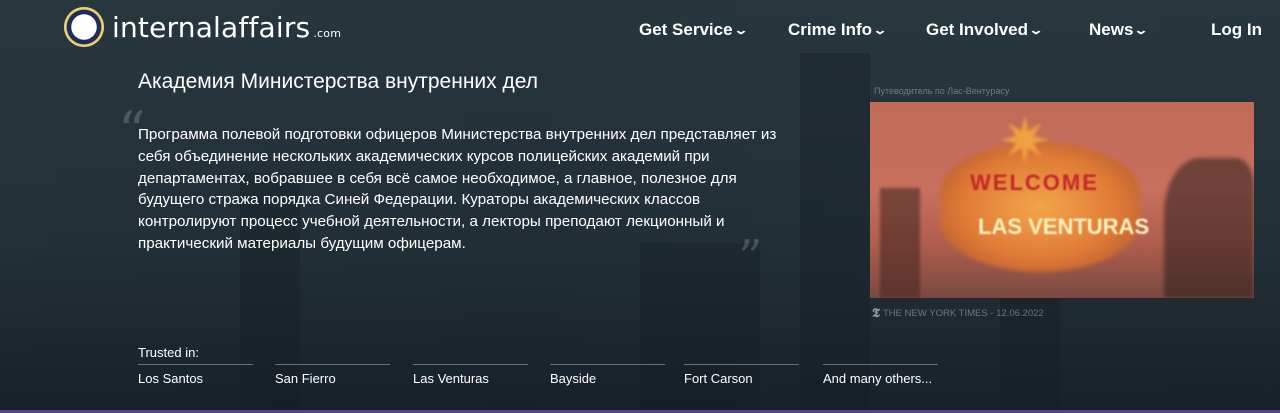 The width and height of the screenshot is (1280, 413). I want to click on nav-news: News ⌄, so click(1119, 30).